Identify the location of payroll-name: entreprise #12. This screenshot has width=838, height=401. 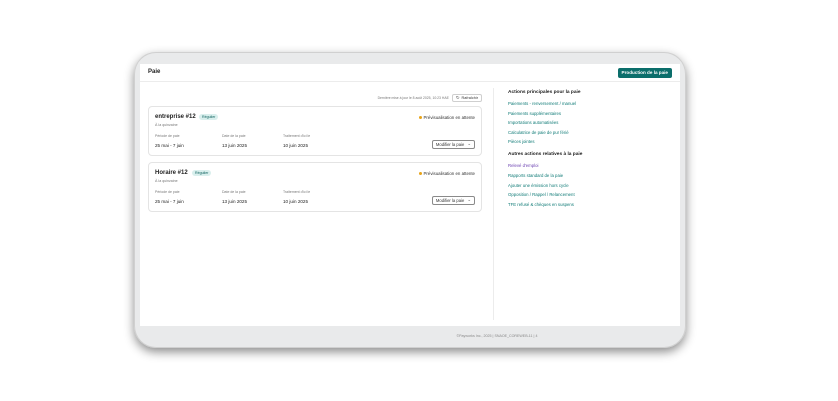
(175, 117).